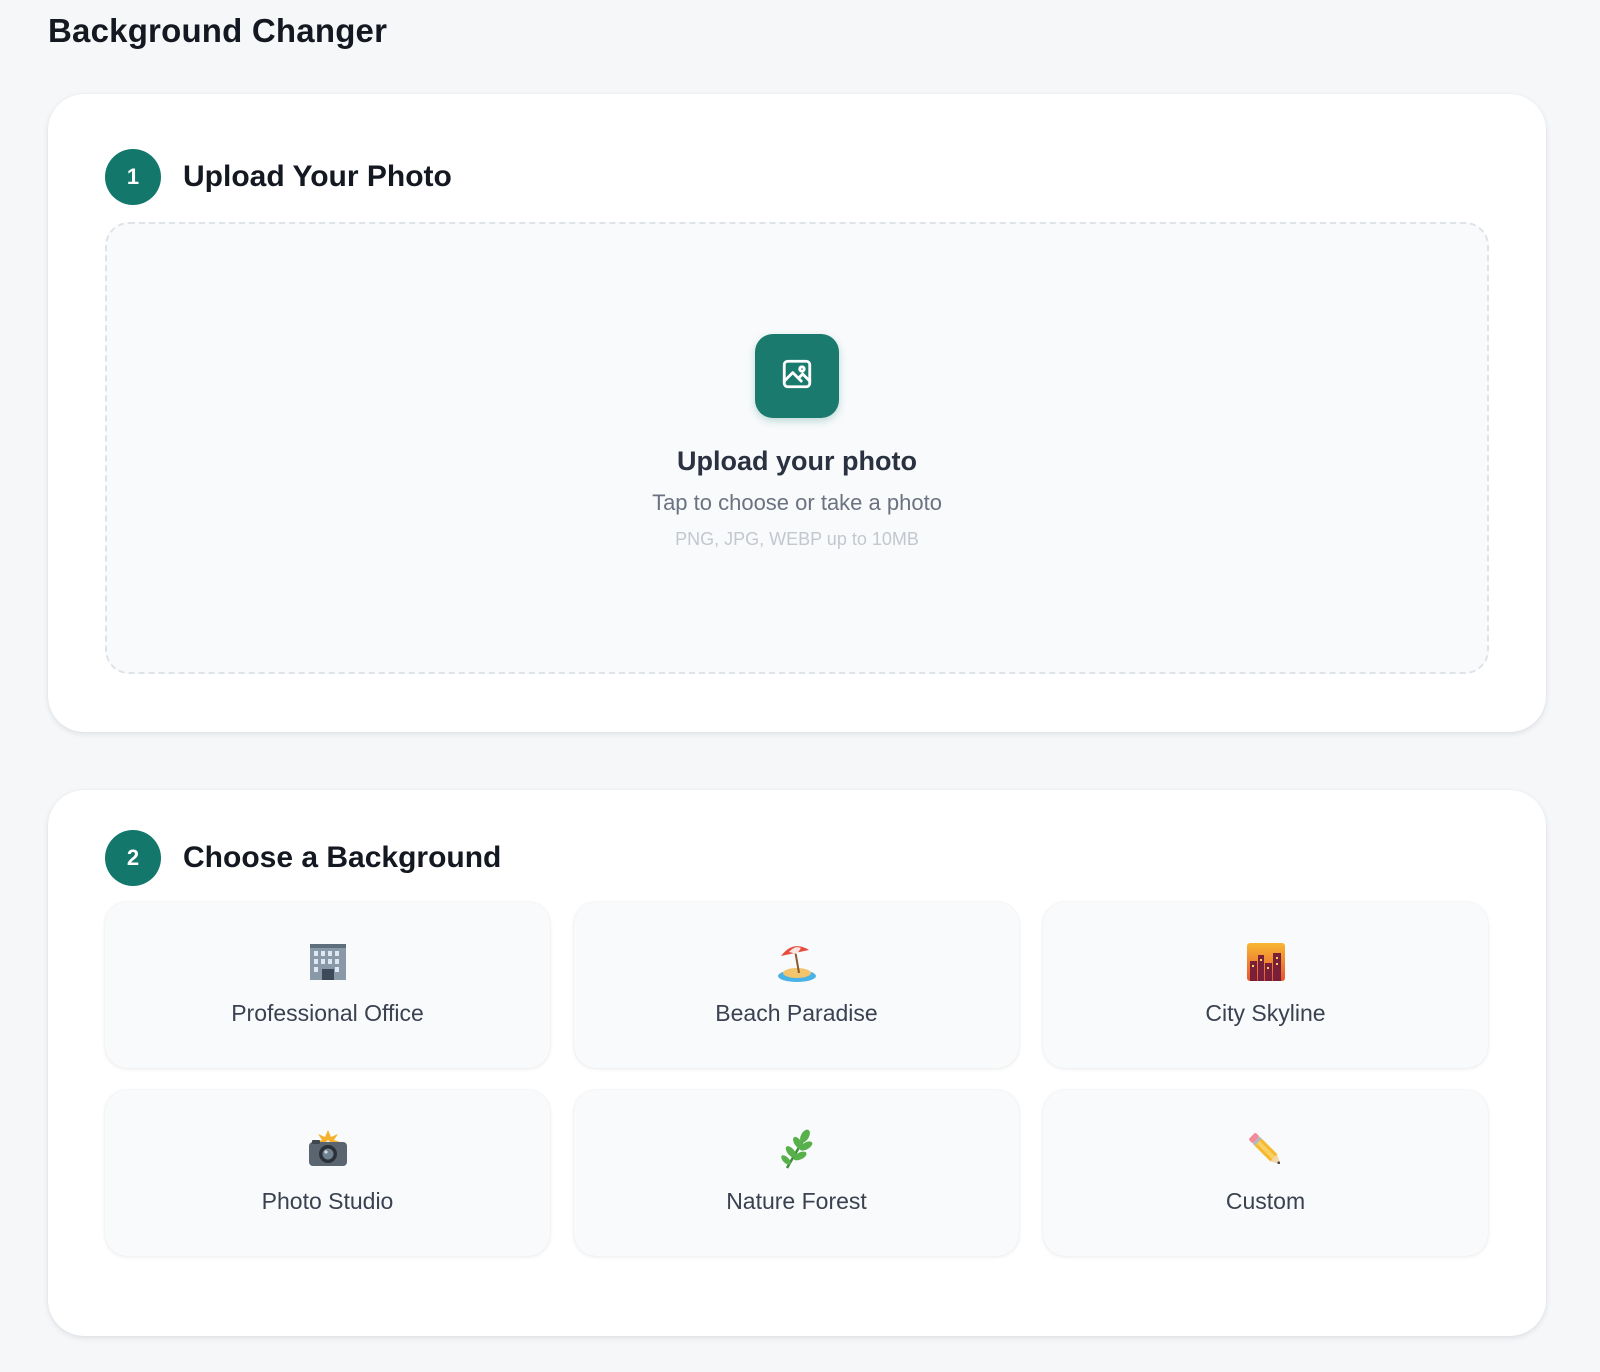  What do you see at coordinates (328, 1150) in the screenshot?
I see `camera-flash-icon` at bounding box center [328, 1150].